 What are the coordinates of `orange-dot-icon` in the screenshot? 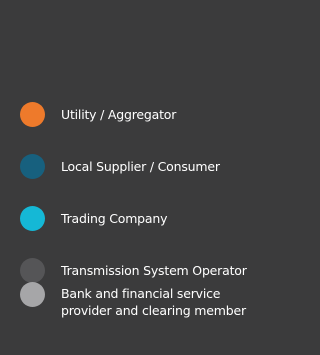 It's located at (32, 114).